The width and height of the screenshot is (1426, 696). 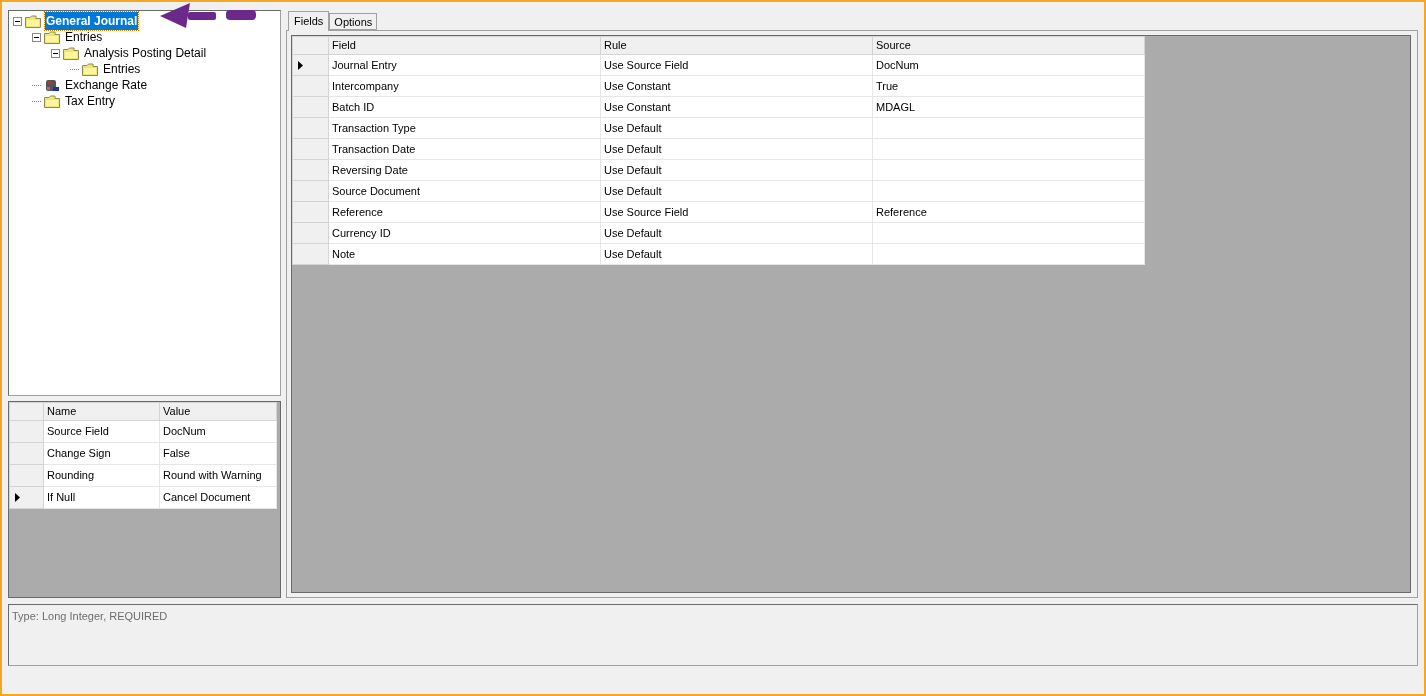 What do you see at coordinates (101, 497) in the screenshot?
I see `table-cell: If Null` at bounding box center [101, 497].